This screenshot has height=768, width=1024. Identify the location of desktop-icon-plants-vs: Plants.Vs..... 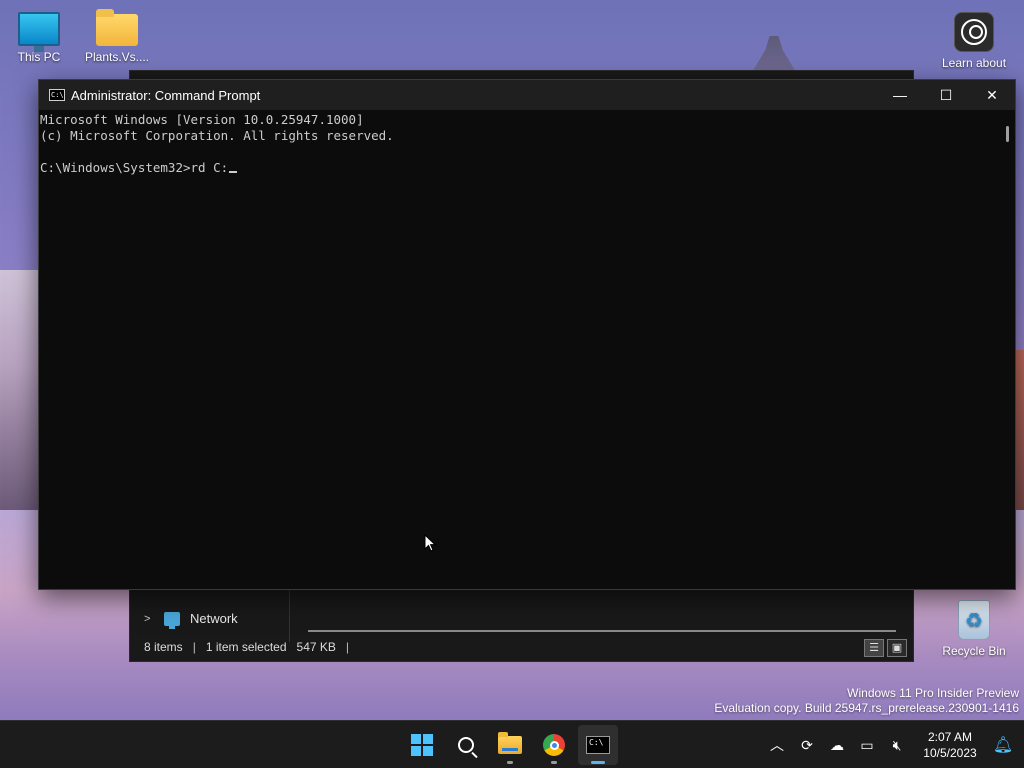
(117, 36).